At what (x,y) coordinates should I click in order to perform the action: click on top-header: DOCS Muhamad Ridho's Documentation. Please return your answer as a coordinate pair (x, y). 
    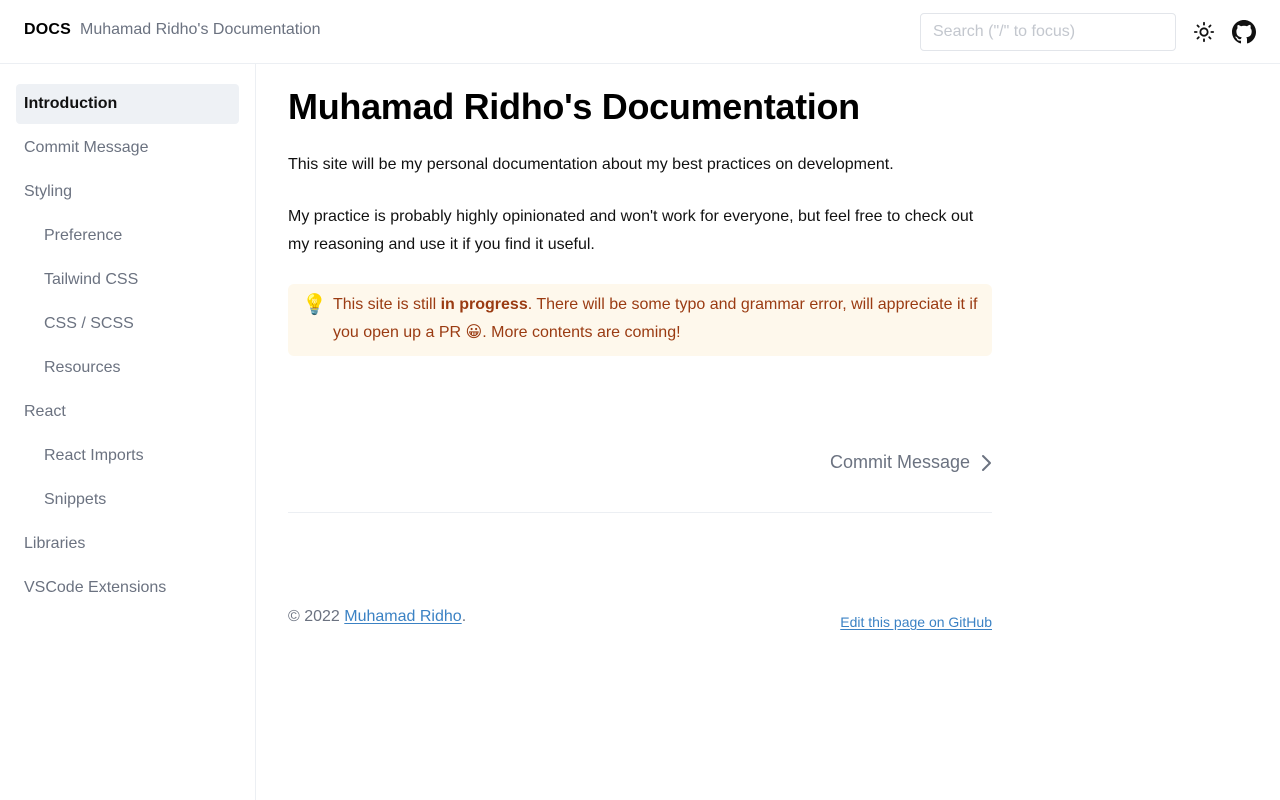
    Looking at the image, I should click on (640, 32).